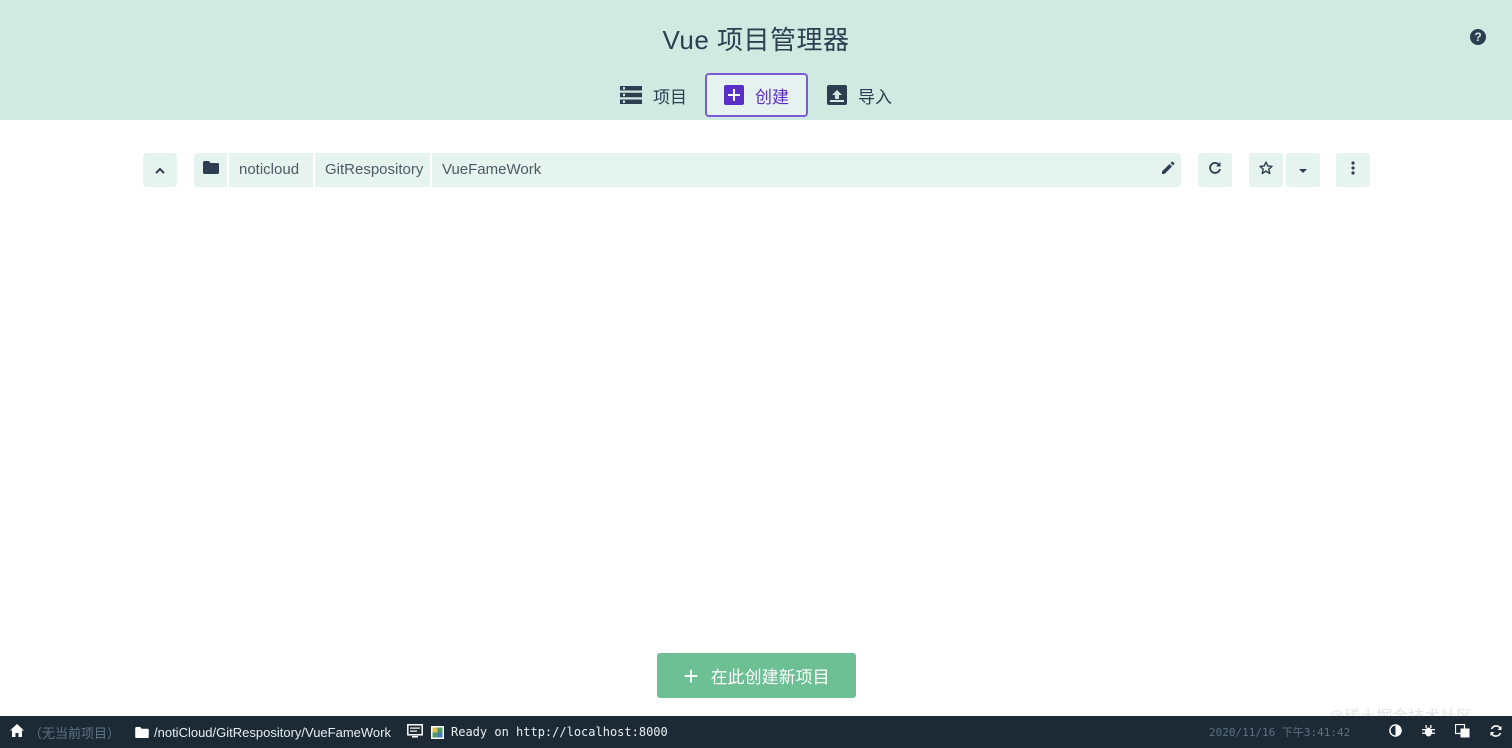 This screenshot has width=1512, height=748. I want to click on sync-icon, so click(1496, 732).